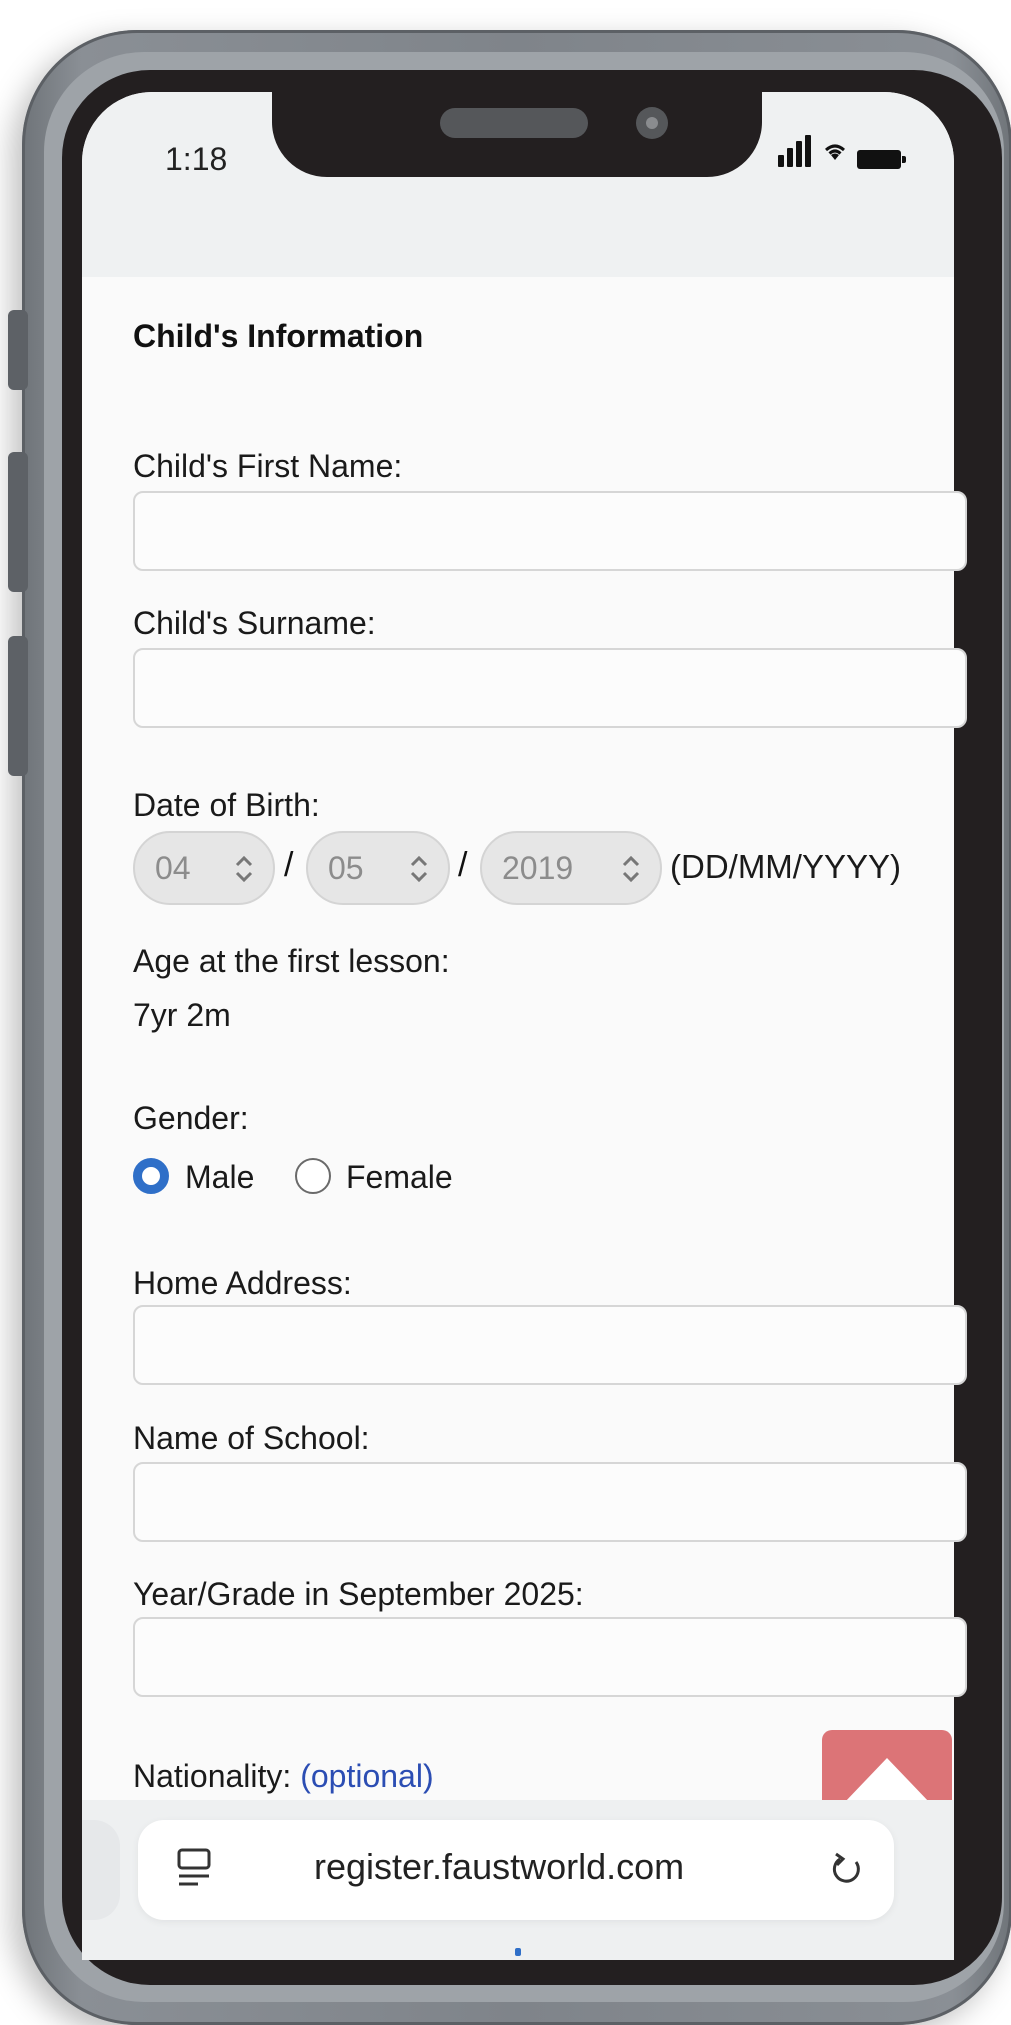 Image resolution: width=1011 pixels, height=2025 pixels. I want to click on speaker-grille, so click(514, 123).